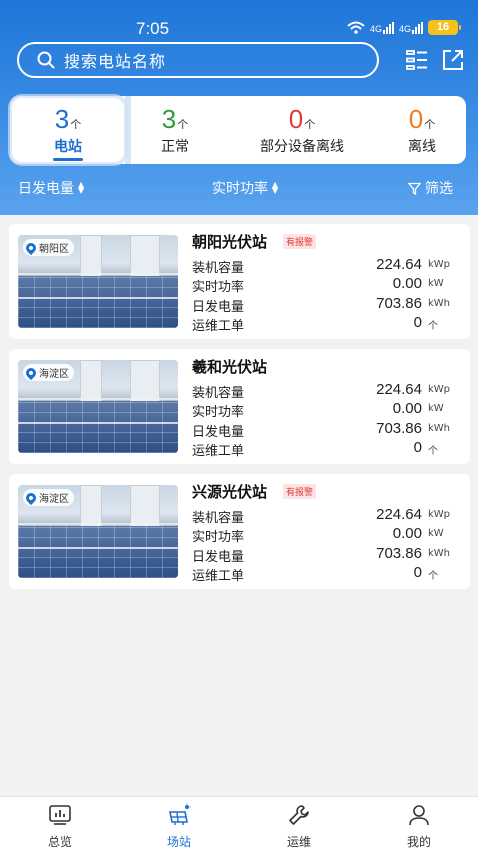 The image size is (478, 850). I want to click on sort-arrows-icon: ▲ ▼, so click(275, 187).